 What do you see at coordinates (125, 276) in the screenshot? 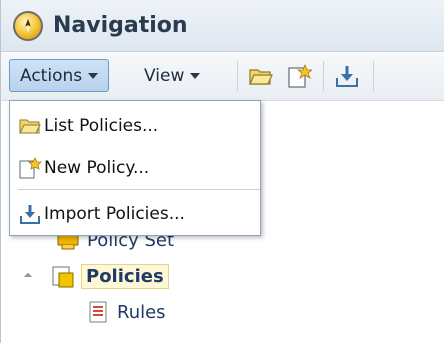
I see `tree-item-label-selected: Policies` at bounding box center [125, 276].